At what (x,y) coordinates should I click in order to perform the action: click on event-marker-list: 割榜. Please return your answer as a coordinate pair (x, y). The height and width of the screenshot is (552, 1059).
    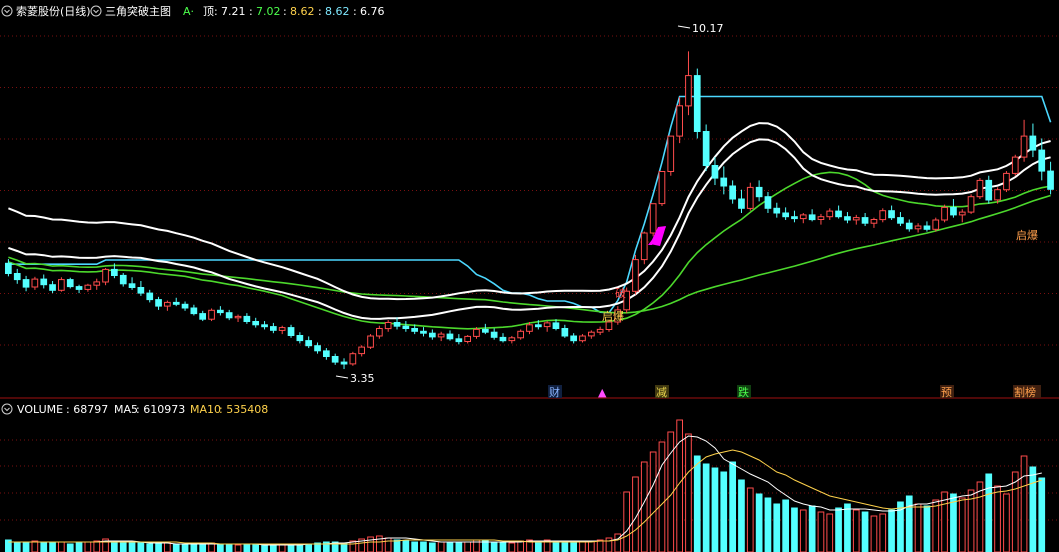
    Looking at the image, I should click on (1025, 392).